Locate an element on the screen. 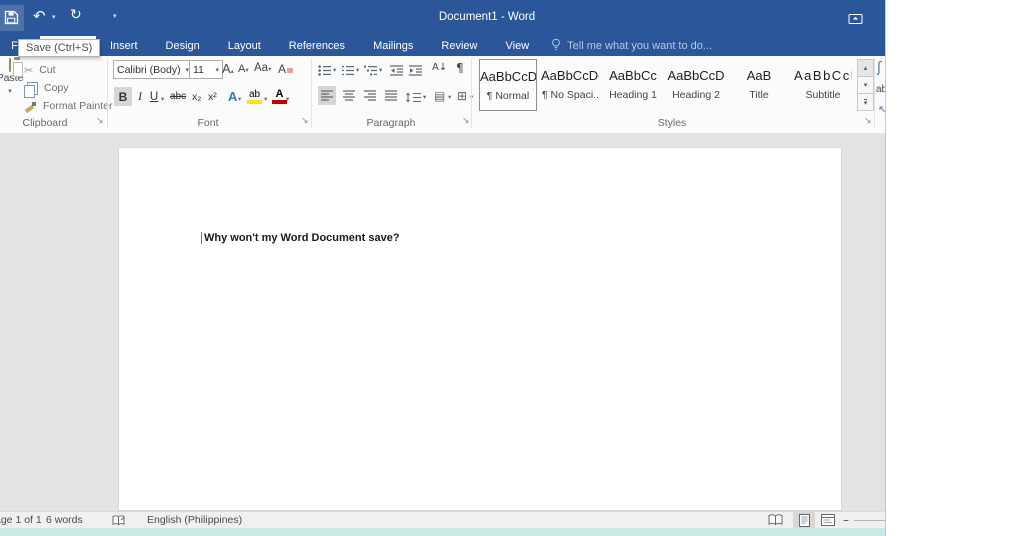 The image size is (1024, 536). style-name: Title is located at coordinates (759, 95).